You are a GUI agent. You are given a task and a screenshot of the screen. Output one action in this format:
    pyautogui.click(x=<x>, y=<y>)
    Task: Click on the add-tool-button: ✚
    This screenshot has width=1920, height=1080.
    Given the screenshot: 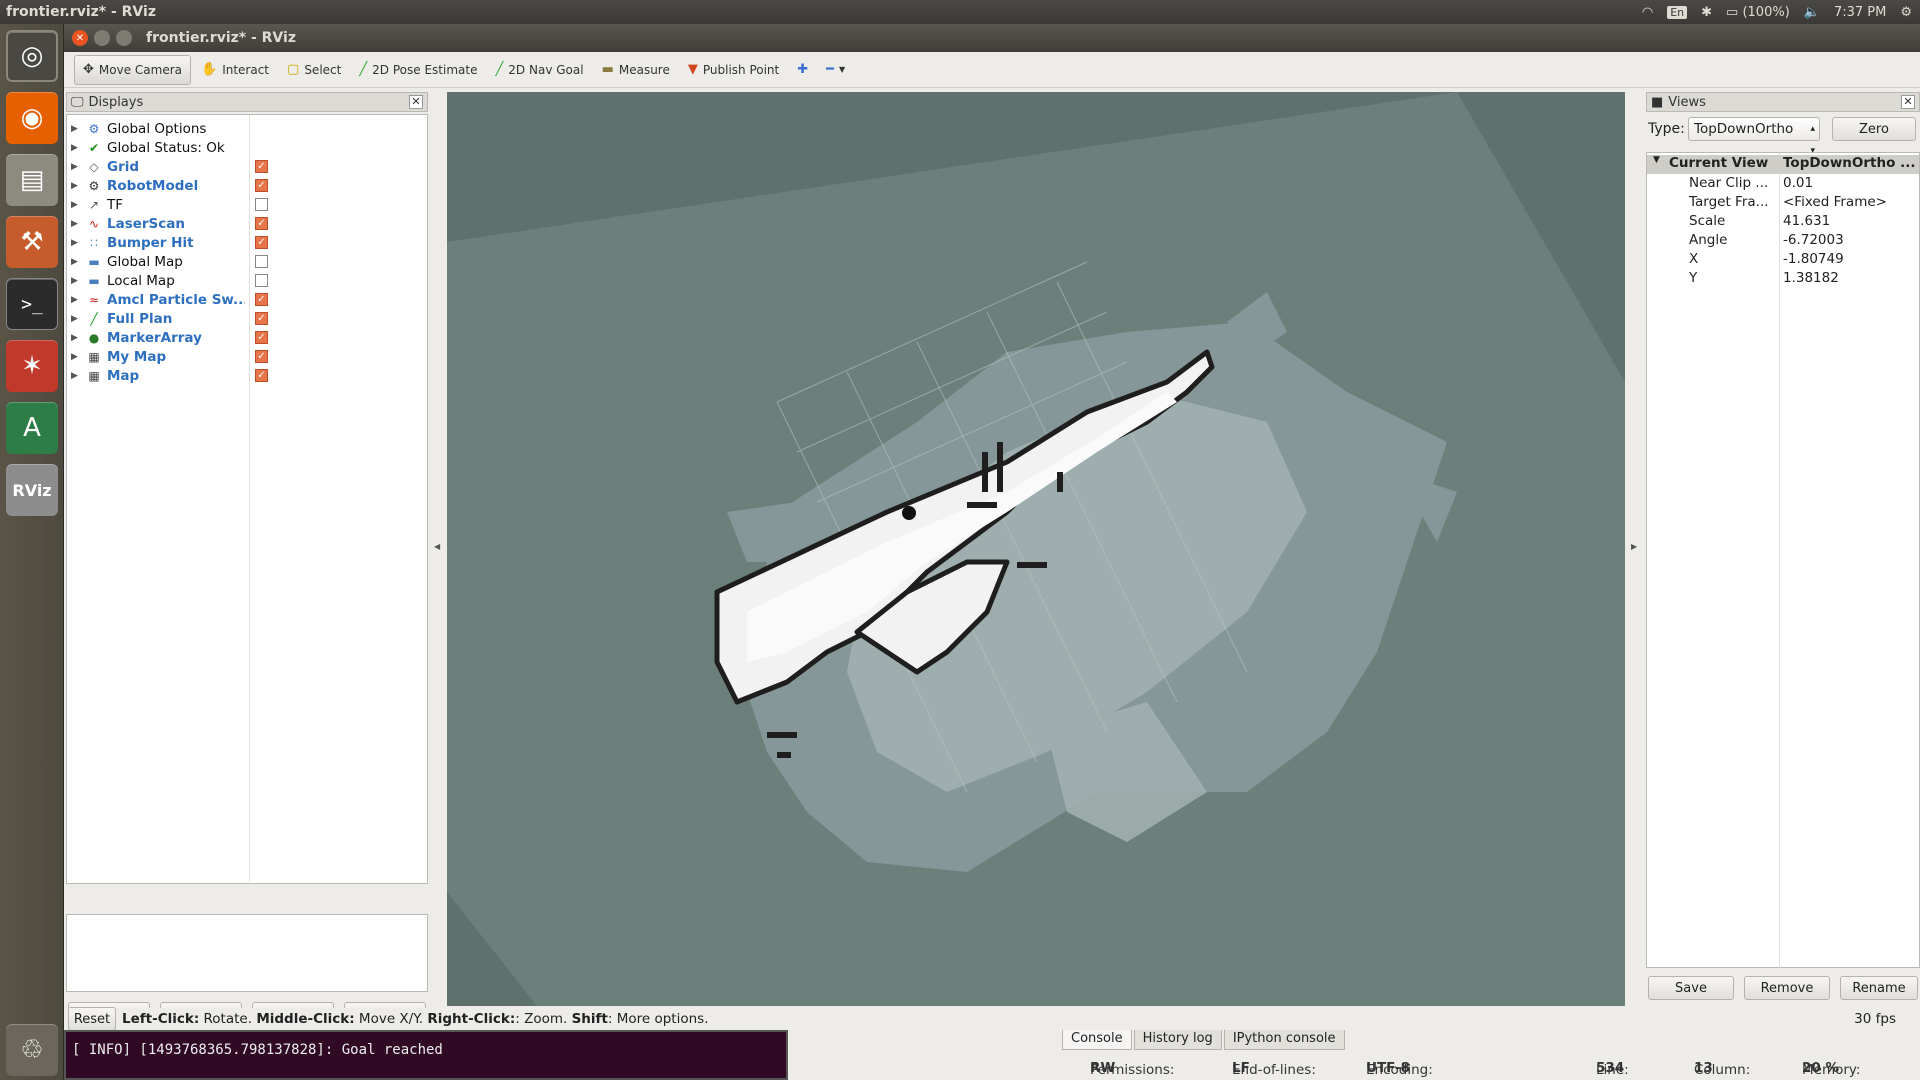 What is the action you would take?
    pyautogui.click(x=802, y=70)
    